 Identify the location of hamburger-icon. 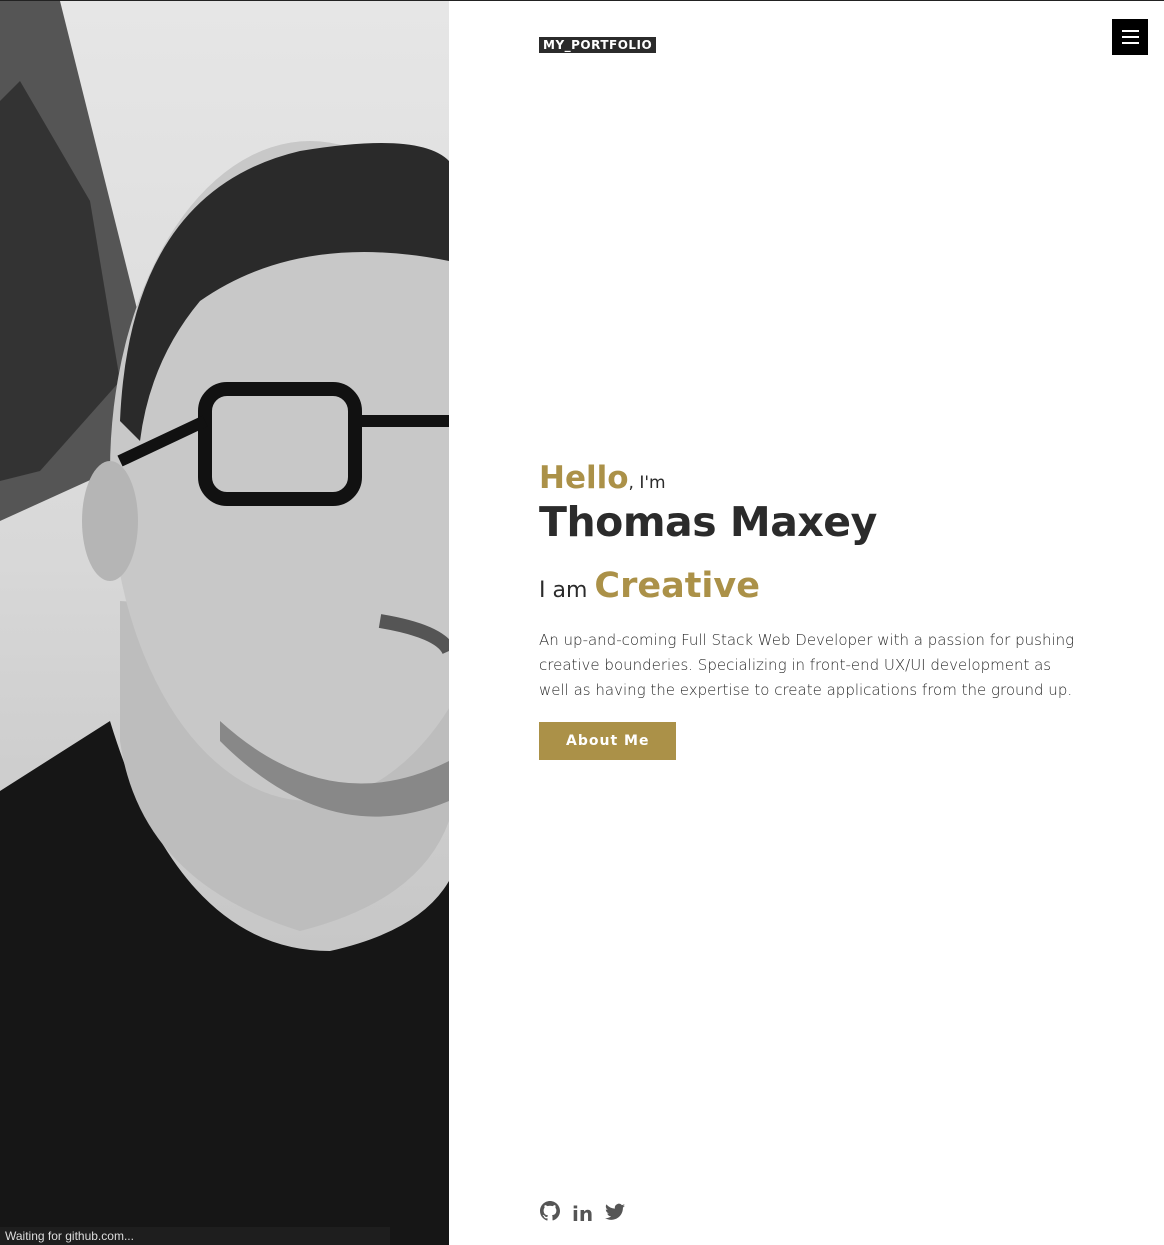
(1130, 31).